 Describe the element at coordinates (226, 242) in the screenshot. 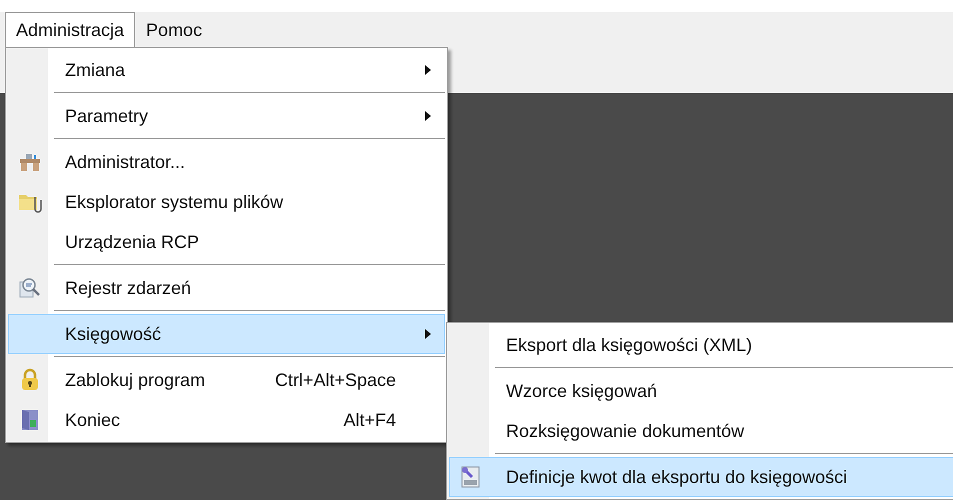

I see `menu-item: Urządzenia RCP` at that location.